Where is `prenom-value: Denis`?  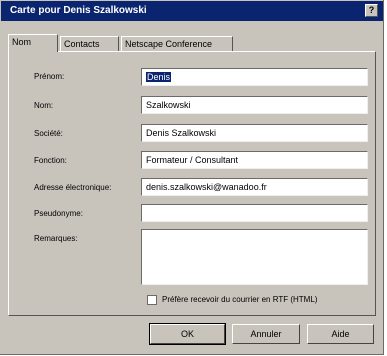
prenom-value: Denis is located at coordinates (159, 77).